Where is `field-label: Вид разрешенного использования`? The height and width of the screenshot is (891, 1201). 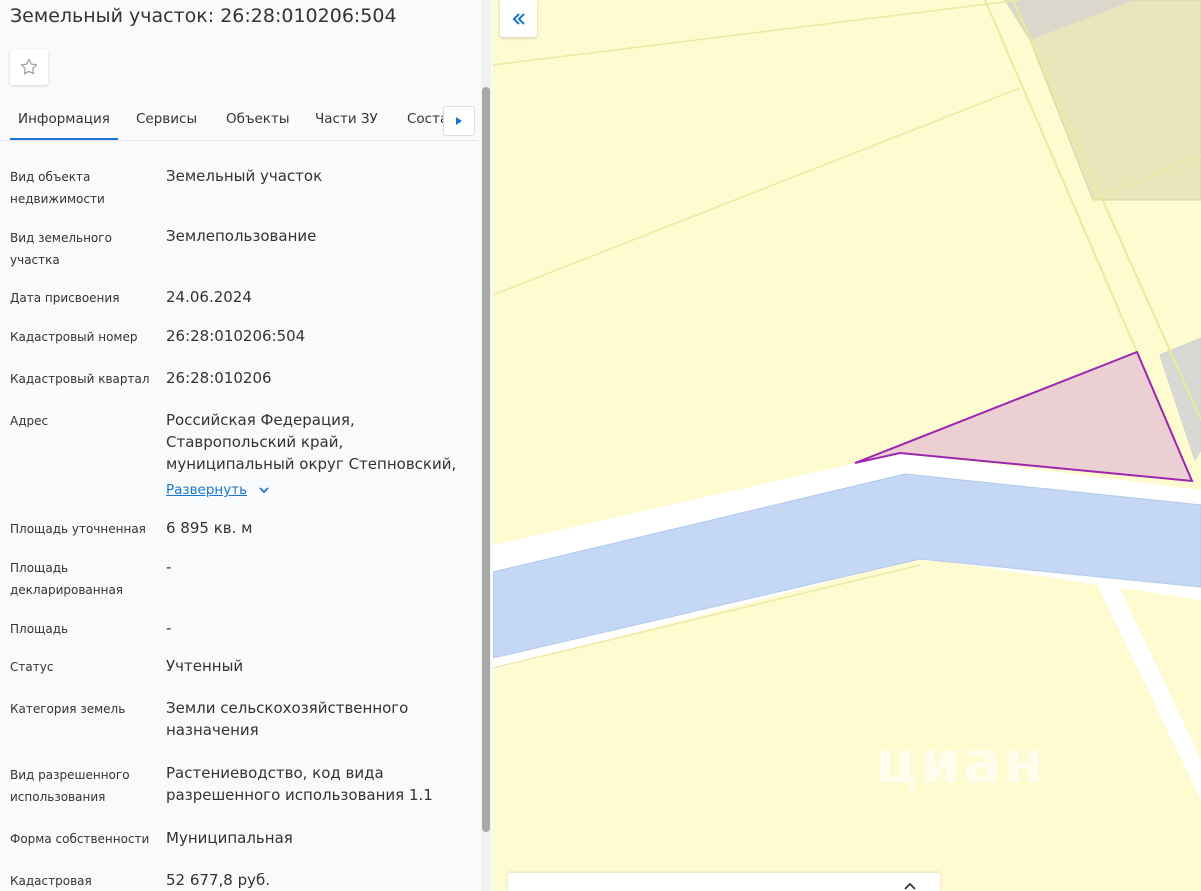
field-label: Вид разрешенного использования is located at coordinates (70, 786).